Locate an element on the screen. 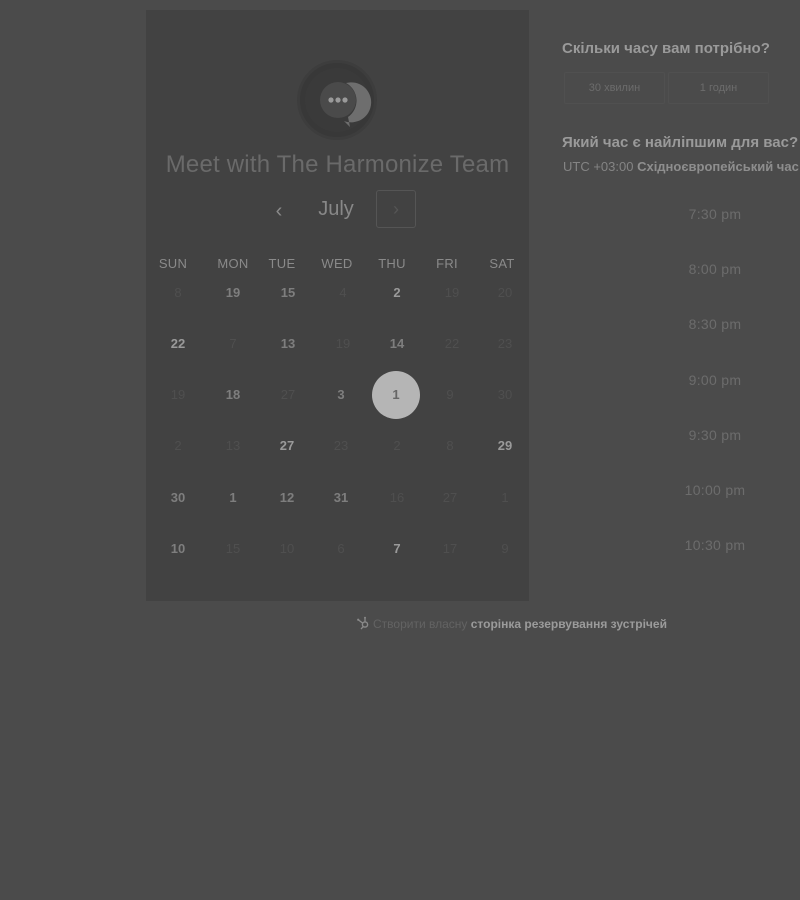 The height and width of the screenshot is (900, 800). calendar-day: 31 is located at coordinates (341, 498).